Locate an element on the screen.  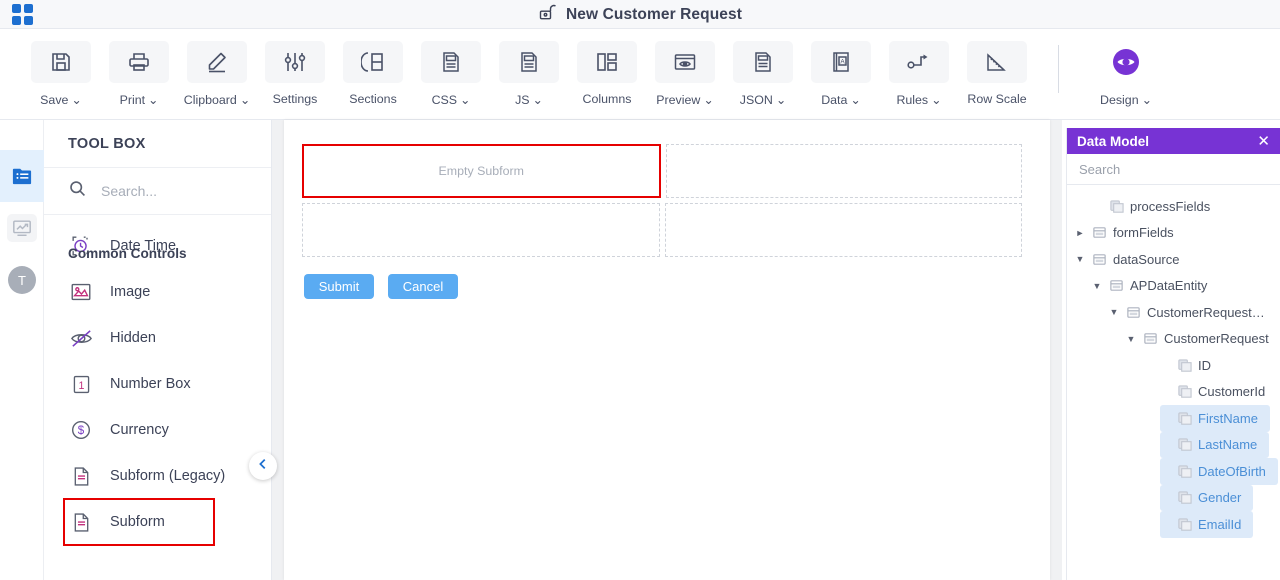
tool-item-subform-legacy: Subform (Legacy) is located at coordinates (157, 476).